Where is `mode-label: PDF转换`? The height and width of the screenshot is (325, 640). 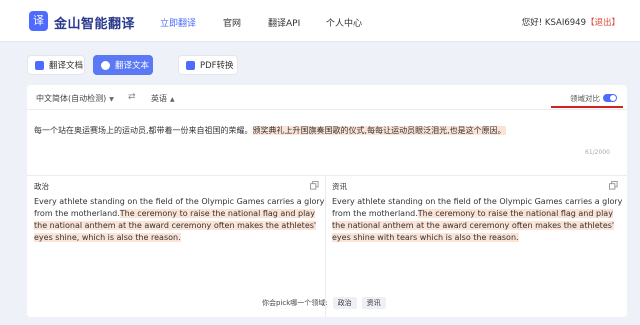 mode-label: PDF转换 is located at coordinates (217, 66).